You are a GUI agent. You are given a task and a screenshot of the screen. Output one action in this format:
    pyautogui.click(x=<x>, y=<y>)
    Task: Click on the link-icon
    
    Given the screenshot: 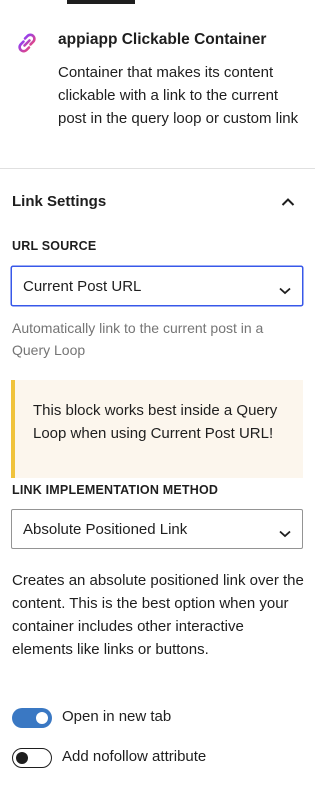 What is the action you would take?
    pyautogui.click(x=27, y=43)
    